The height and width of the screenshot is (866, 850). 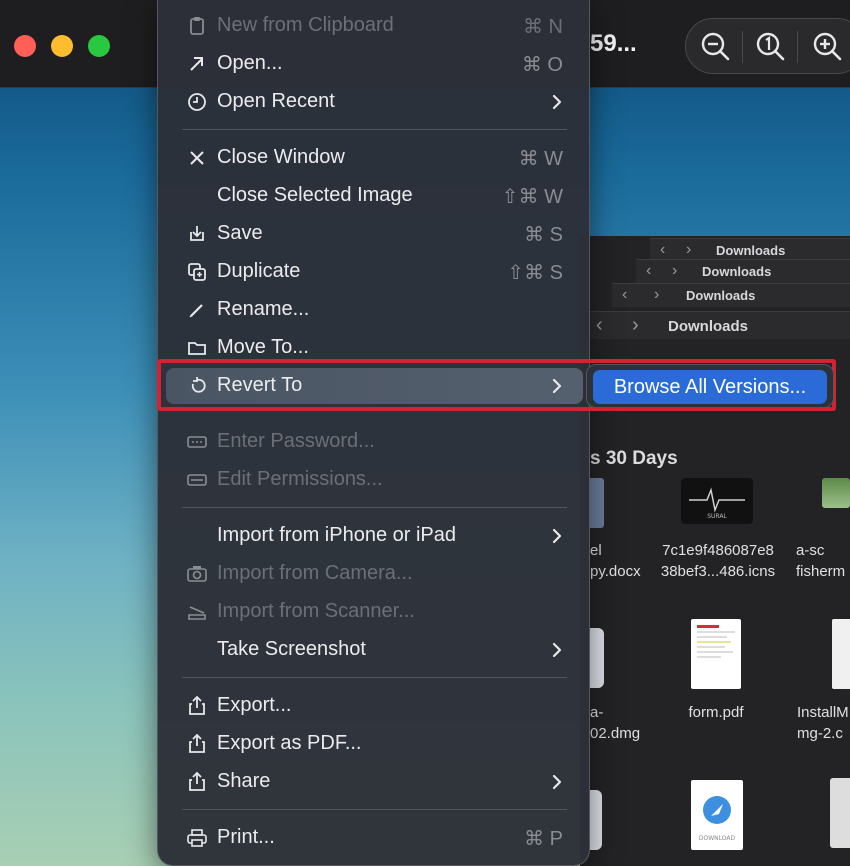 What do you see at coordinates (717, 501) in the screenshot?
I see `file-thumbnail: SURAL` at bounding box center [717, 501].